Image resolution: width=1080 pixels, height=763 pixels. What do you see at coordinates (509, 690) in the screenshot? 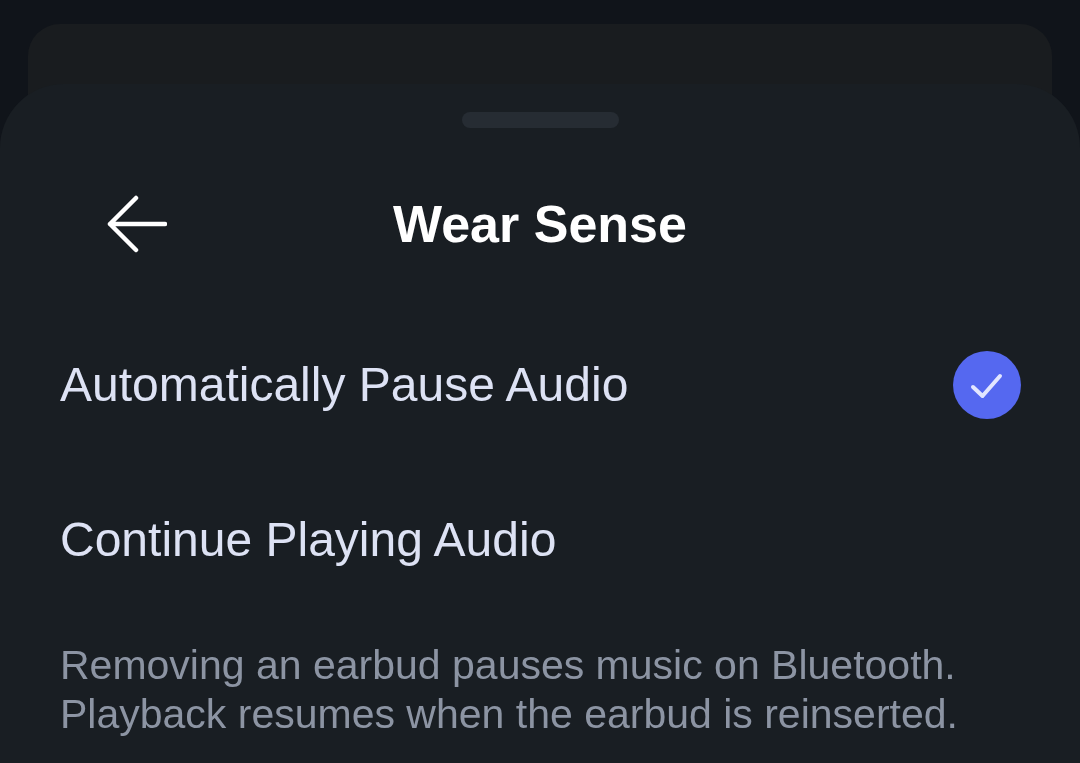
I see `description-text: Removing an earbud pauses music on Bluetooth. Playback resumes when the earbud is reinserted.` at bounding box center [509, 690].